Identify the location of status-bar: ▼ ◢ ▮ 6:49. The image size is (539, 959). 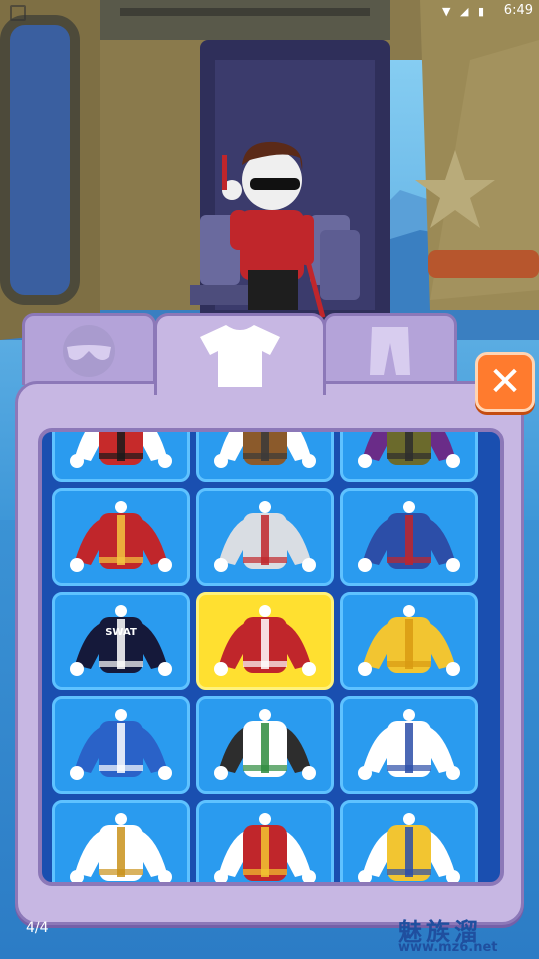
(269, 12).